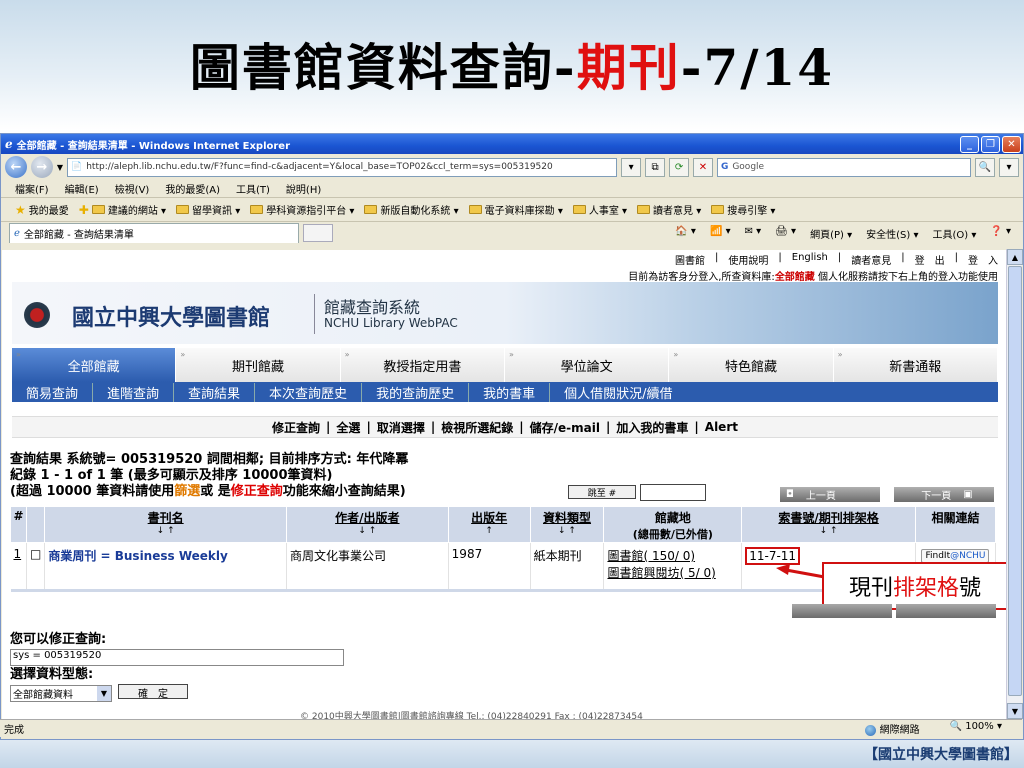  I want to click on findit-button: FindIt@NCHU, so click(955, 556).